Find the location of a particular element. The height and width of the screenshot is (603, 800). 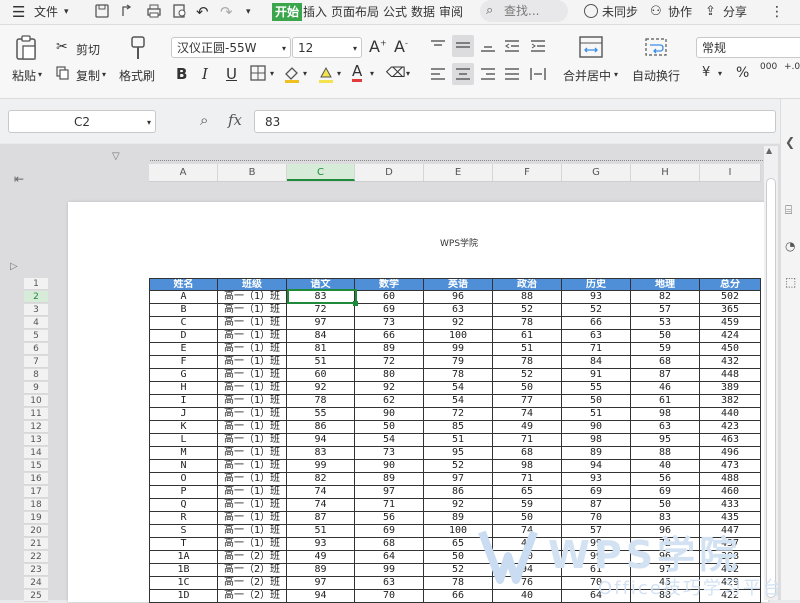

table-cell: 98 is located at coordinates (596, 440).